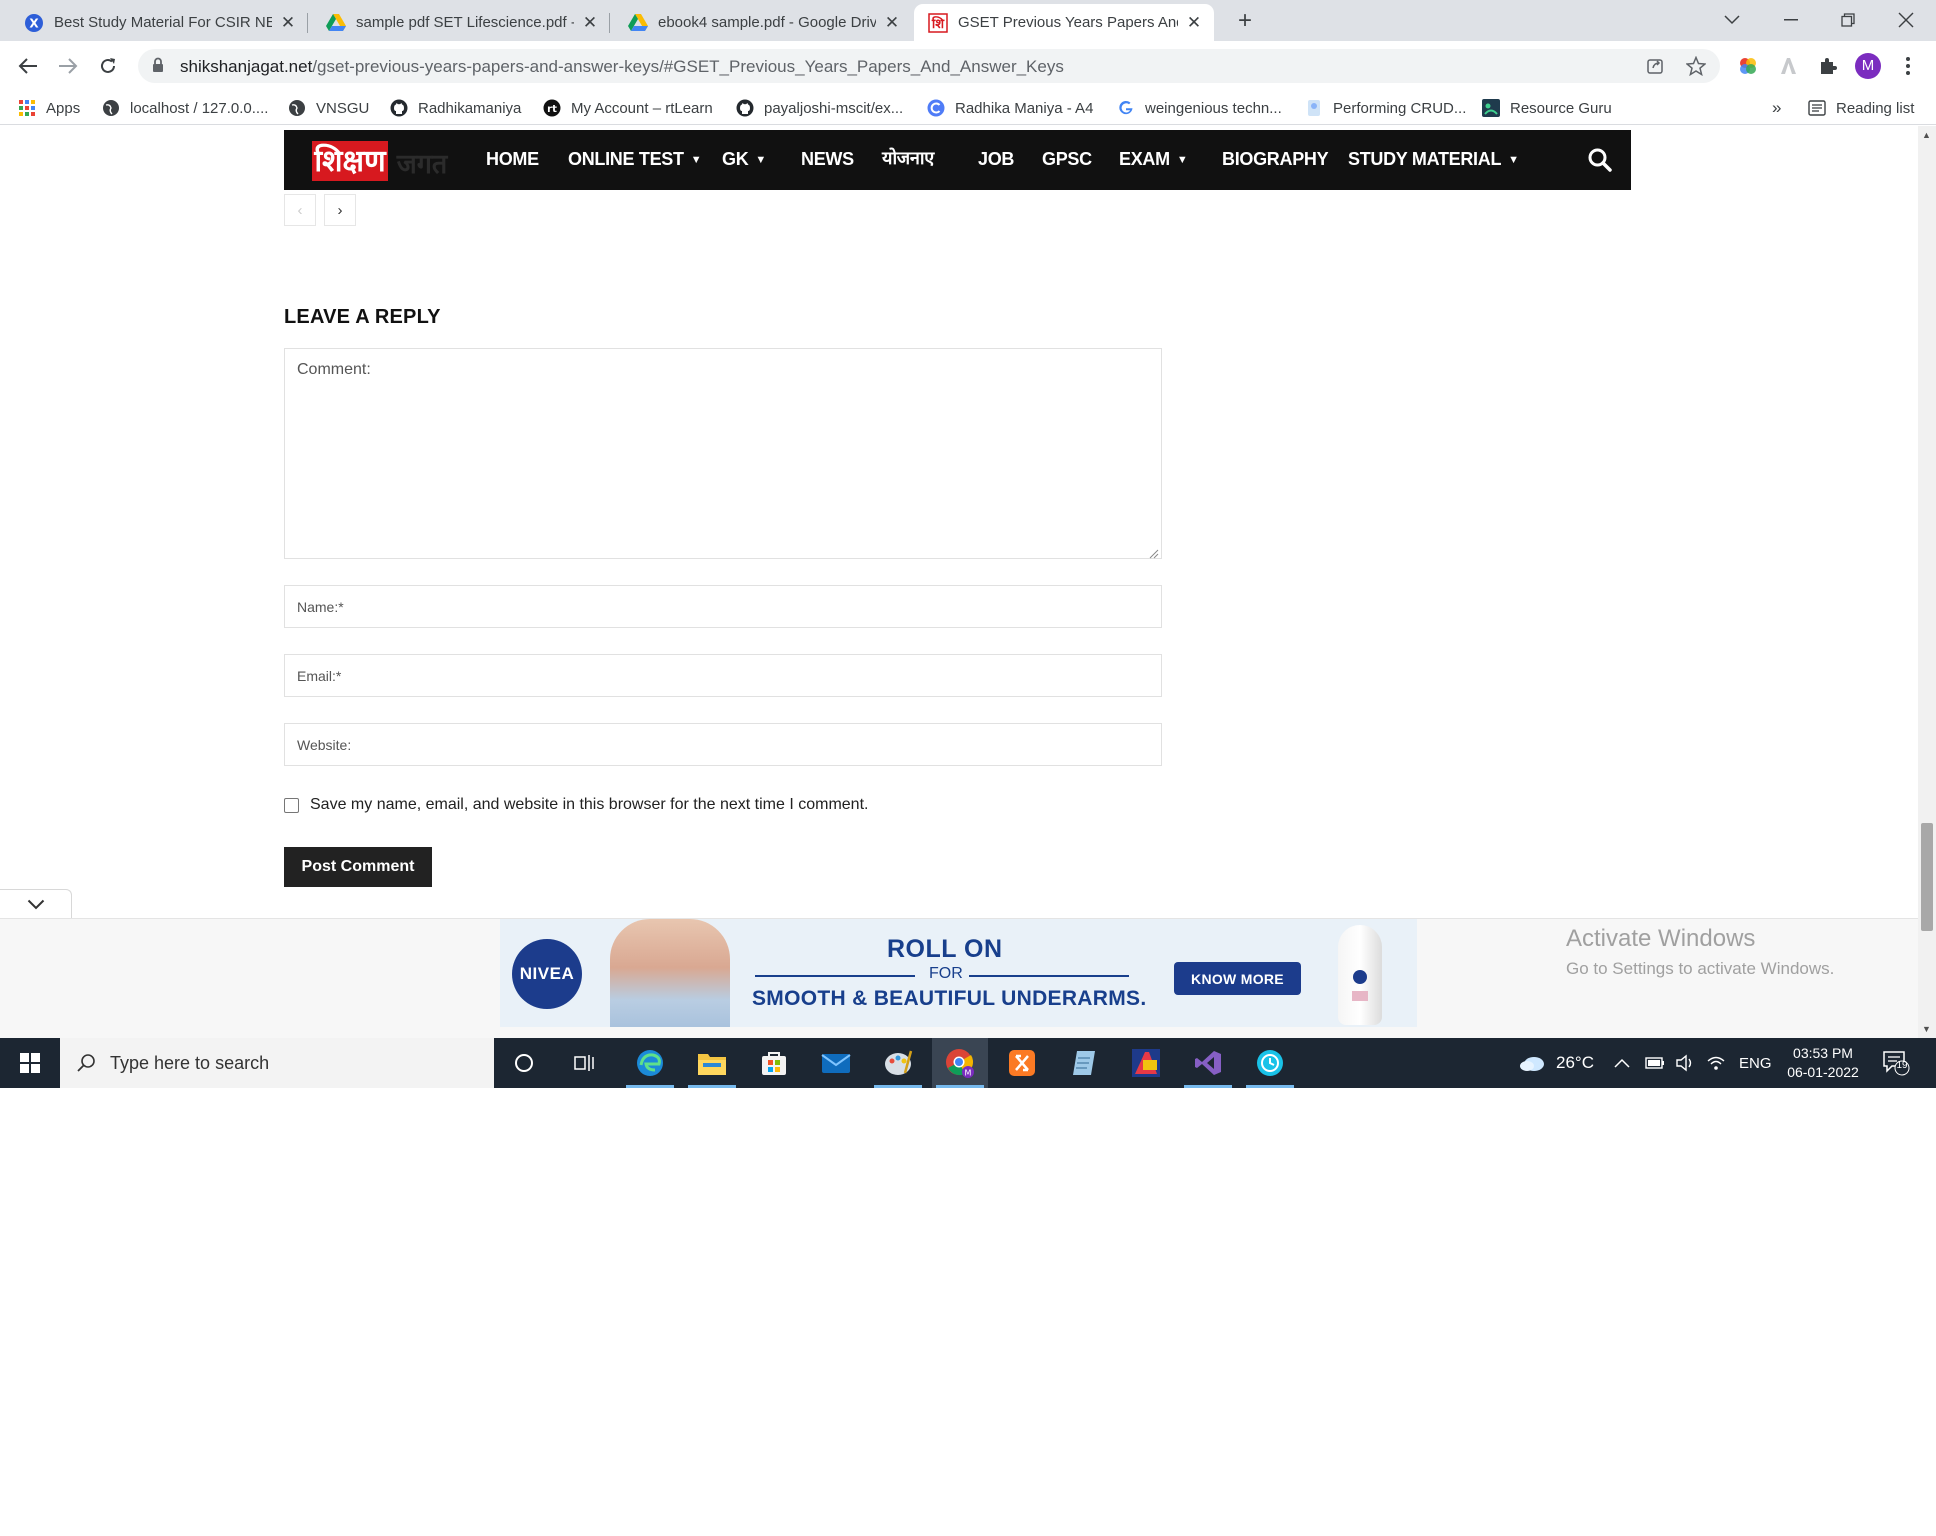 This screenshot has width=1936, height=1536. What do you see at coordinates (908, 158) in the screenshot?
I see `nav-yojana: योजनाए` at bounding box center [908, 158].